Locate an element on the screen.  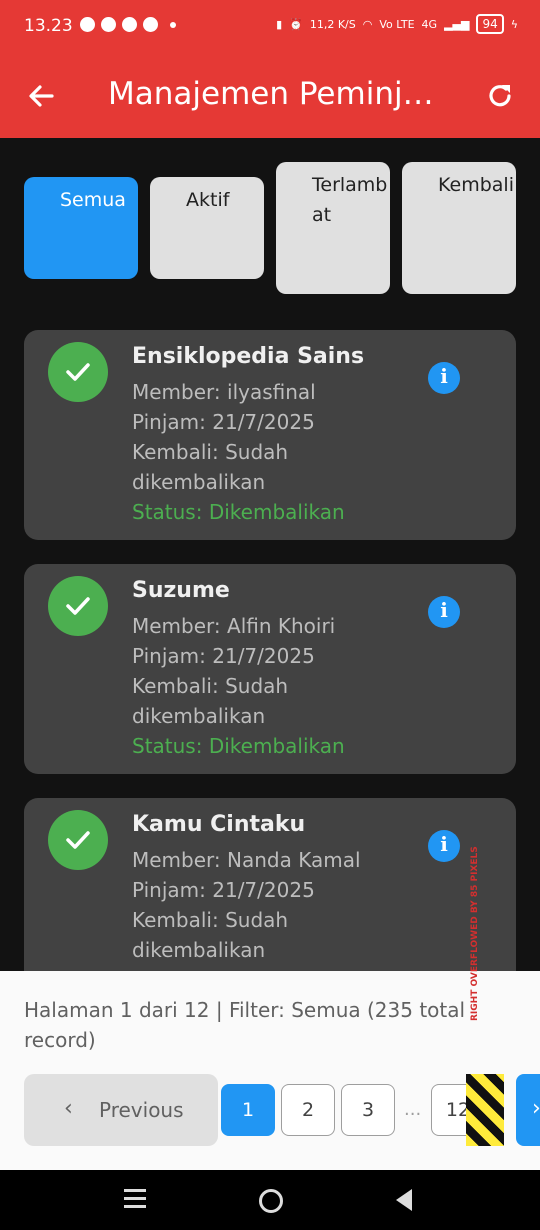
network-type: Vo LTE is located at coordinates (397, 24).